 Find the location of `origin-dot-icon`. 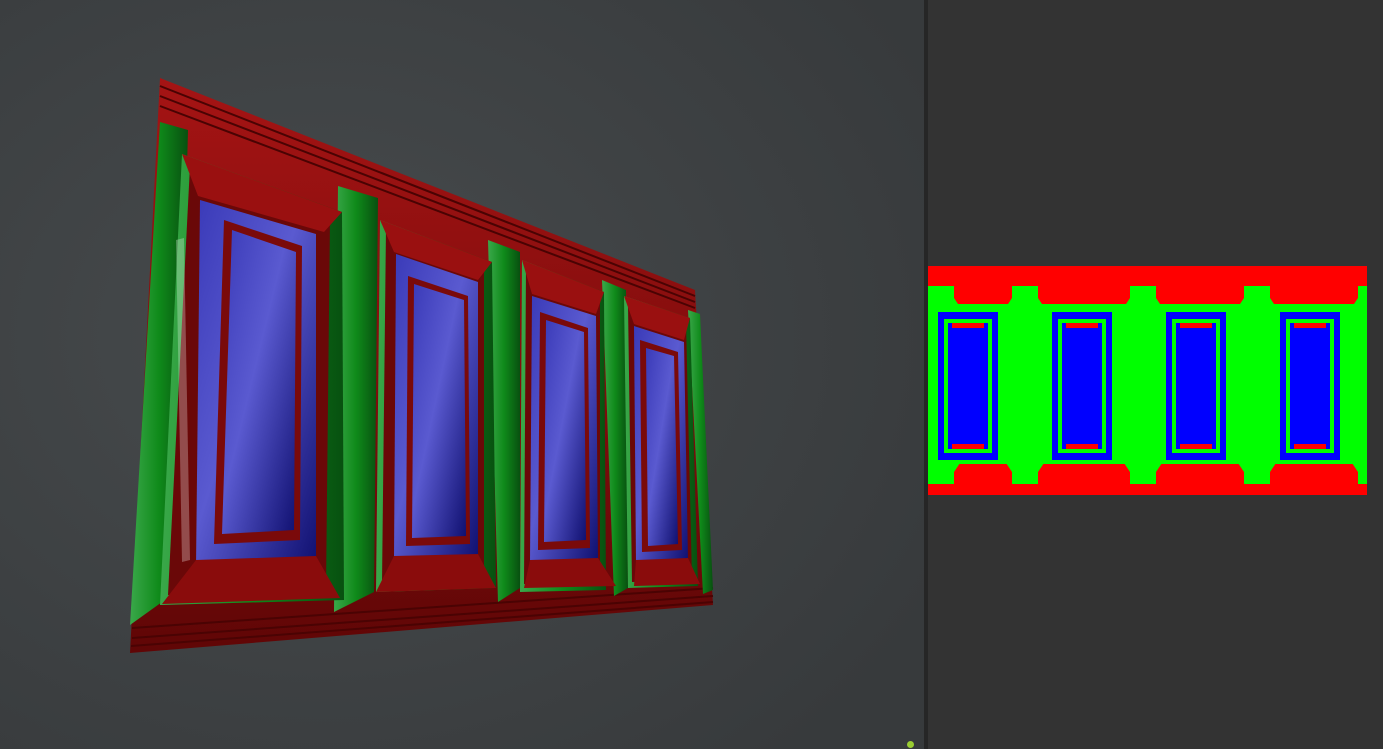

origin-dot-icon is located at coordinates (910, 744).